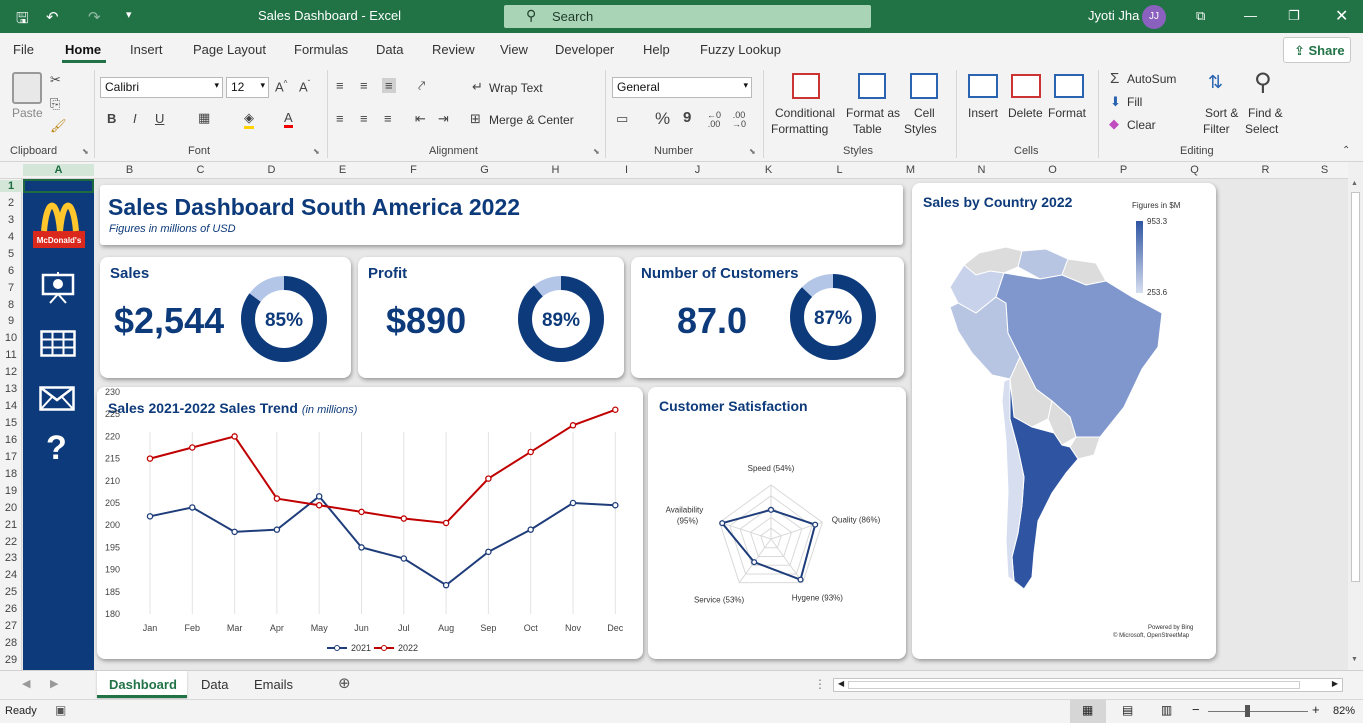 This screenshot has width=1363, height=723. I want to click on increase-font-icon: A^, so click(281, 86).